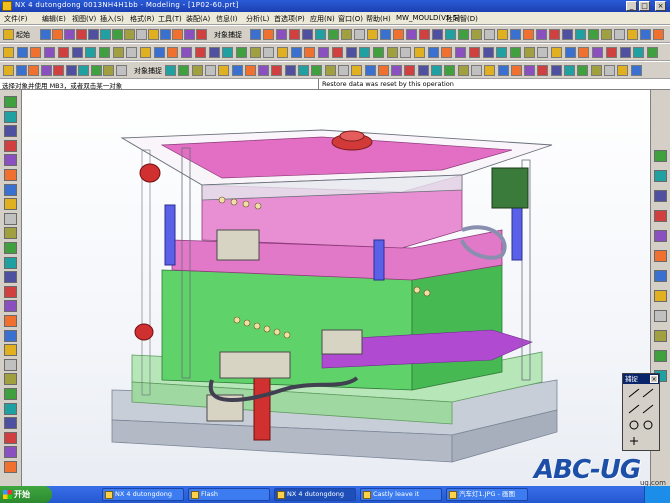 This screenshot has width=670, height=503. Describe the element at coordinates (16, 19) in the screenshot. I see `menu-file: 文件(F)` at that location.